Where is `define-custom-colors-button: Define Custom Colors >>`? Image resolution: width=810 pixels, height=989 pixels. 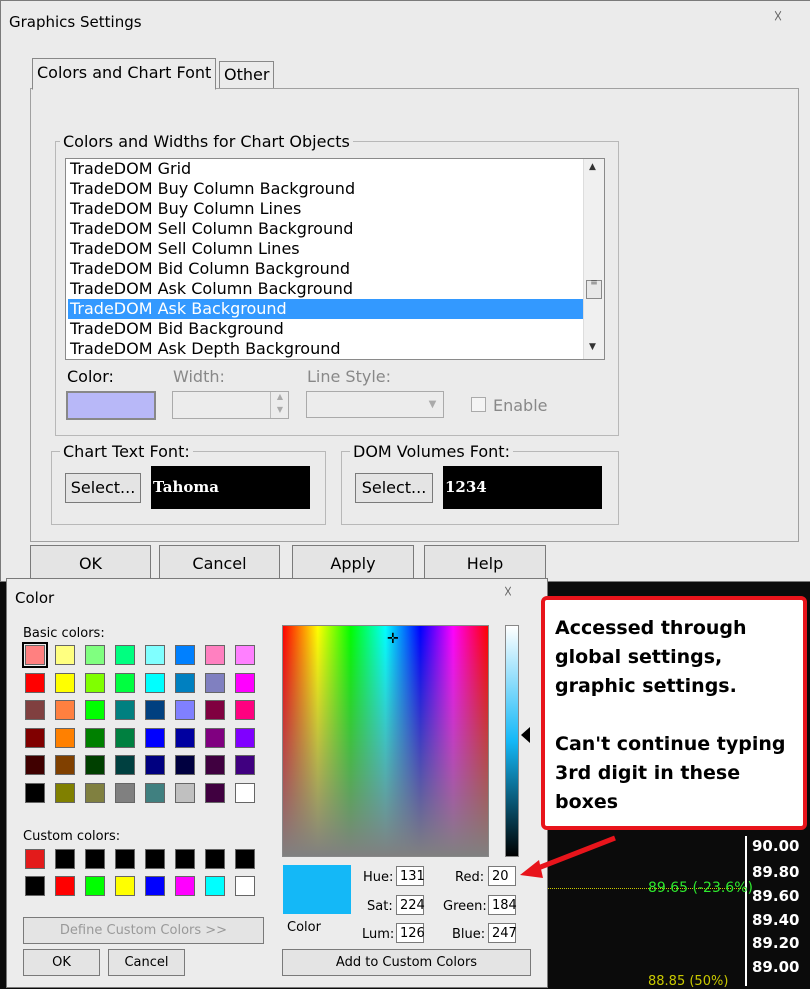
define-custom-colors-button: Define Custom Colors >> is located at coordinates (143, 930).